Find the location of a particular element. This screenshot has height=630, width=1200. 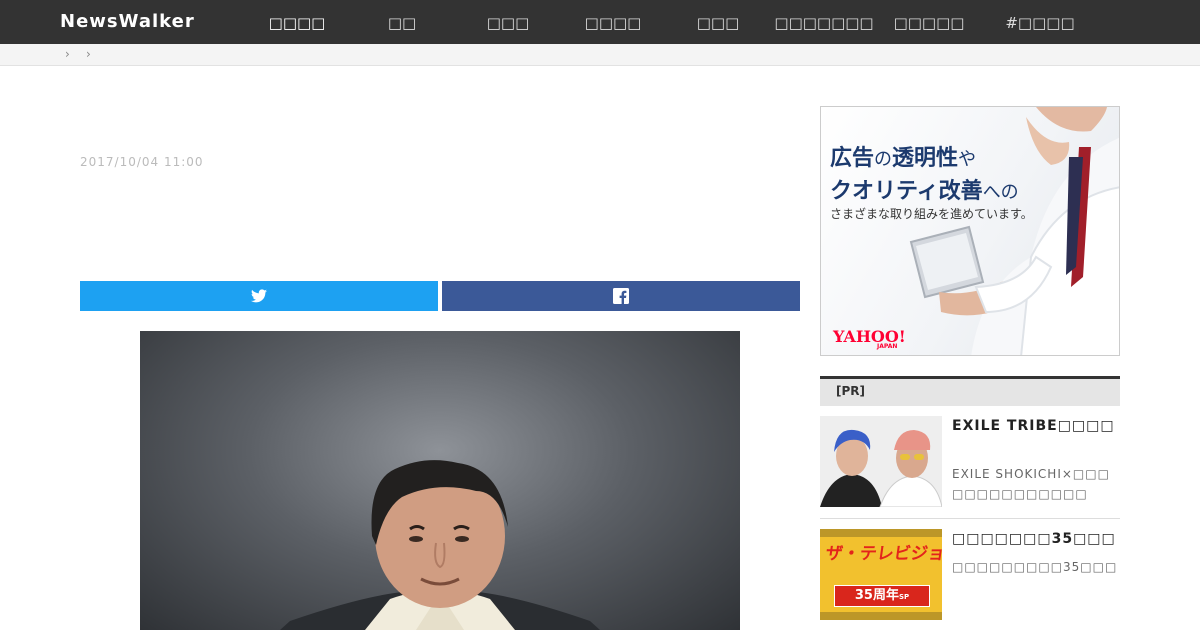

pr-item-1-title: EXILE TRIBE□□□□ is located at coordinates (1036, 426).